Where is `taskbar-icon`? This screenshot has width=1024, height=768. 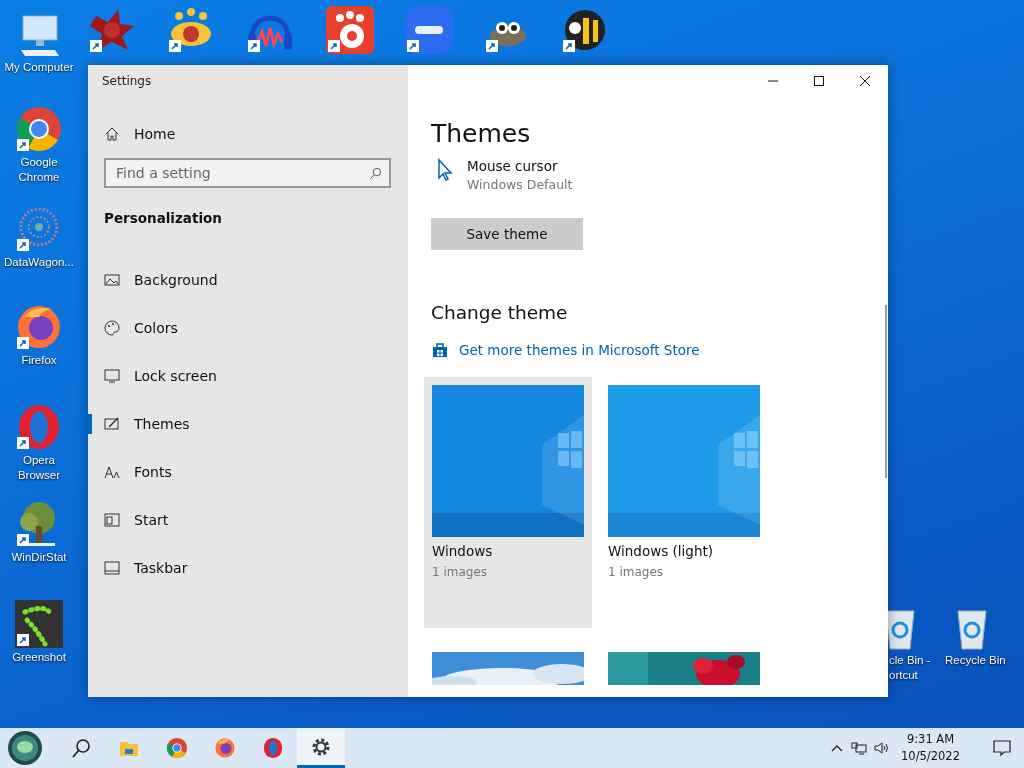
taskbar-icon is located at coordinates (112, 568).